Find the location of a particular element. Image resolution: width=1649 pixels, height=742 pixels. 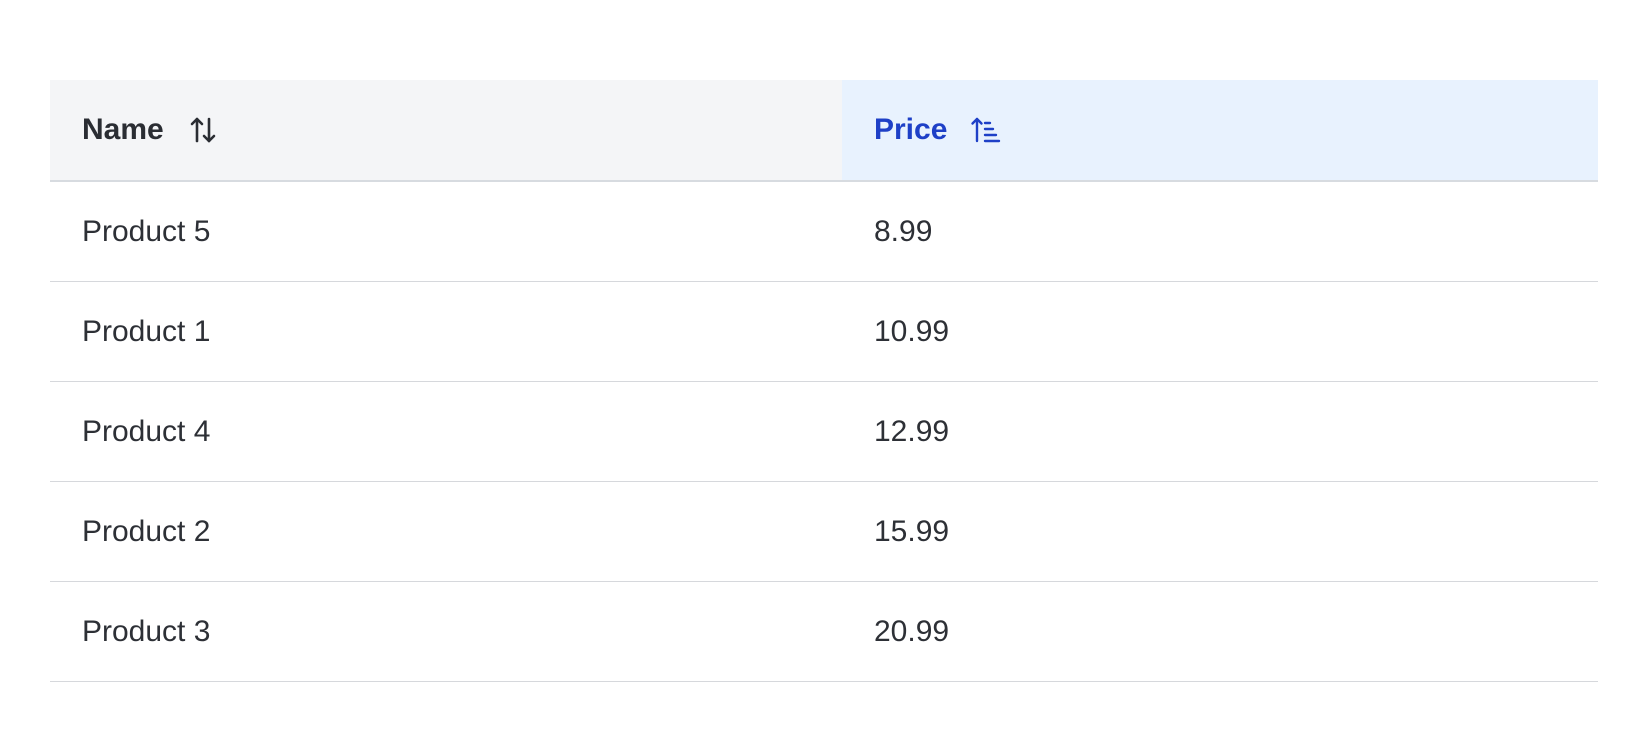

table-row: Product 4 12.99 is located at coordinates (824, 431).